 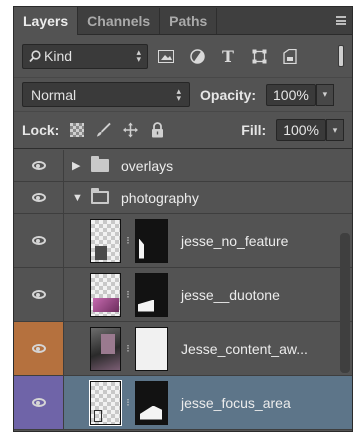 What do you see at coordinates (41, 130) in the screenshot?
I see `lock-label: Lock:` at bounding box center [41, 130].